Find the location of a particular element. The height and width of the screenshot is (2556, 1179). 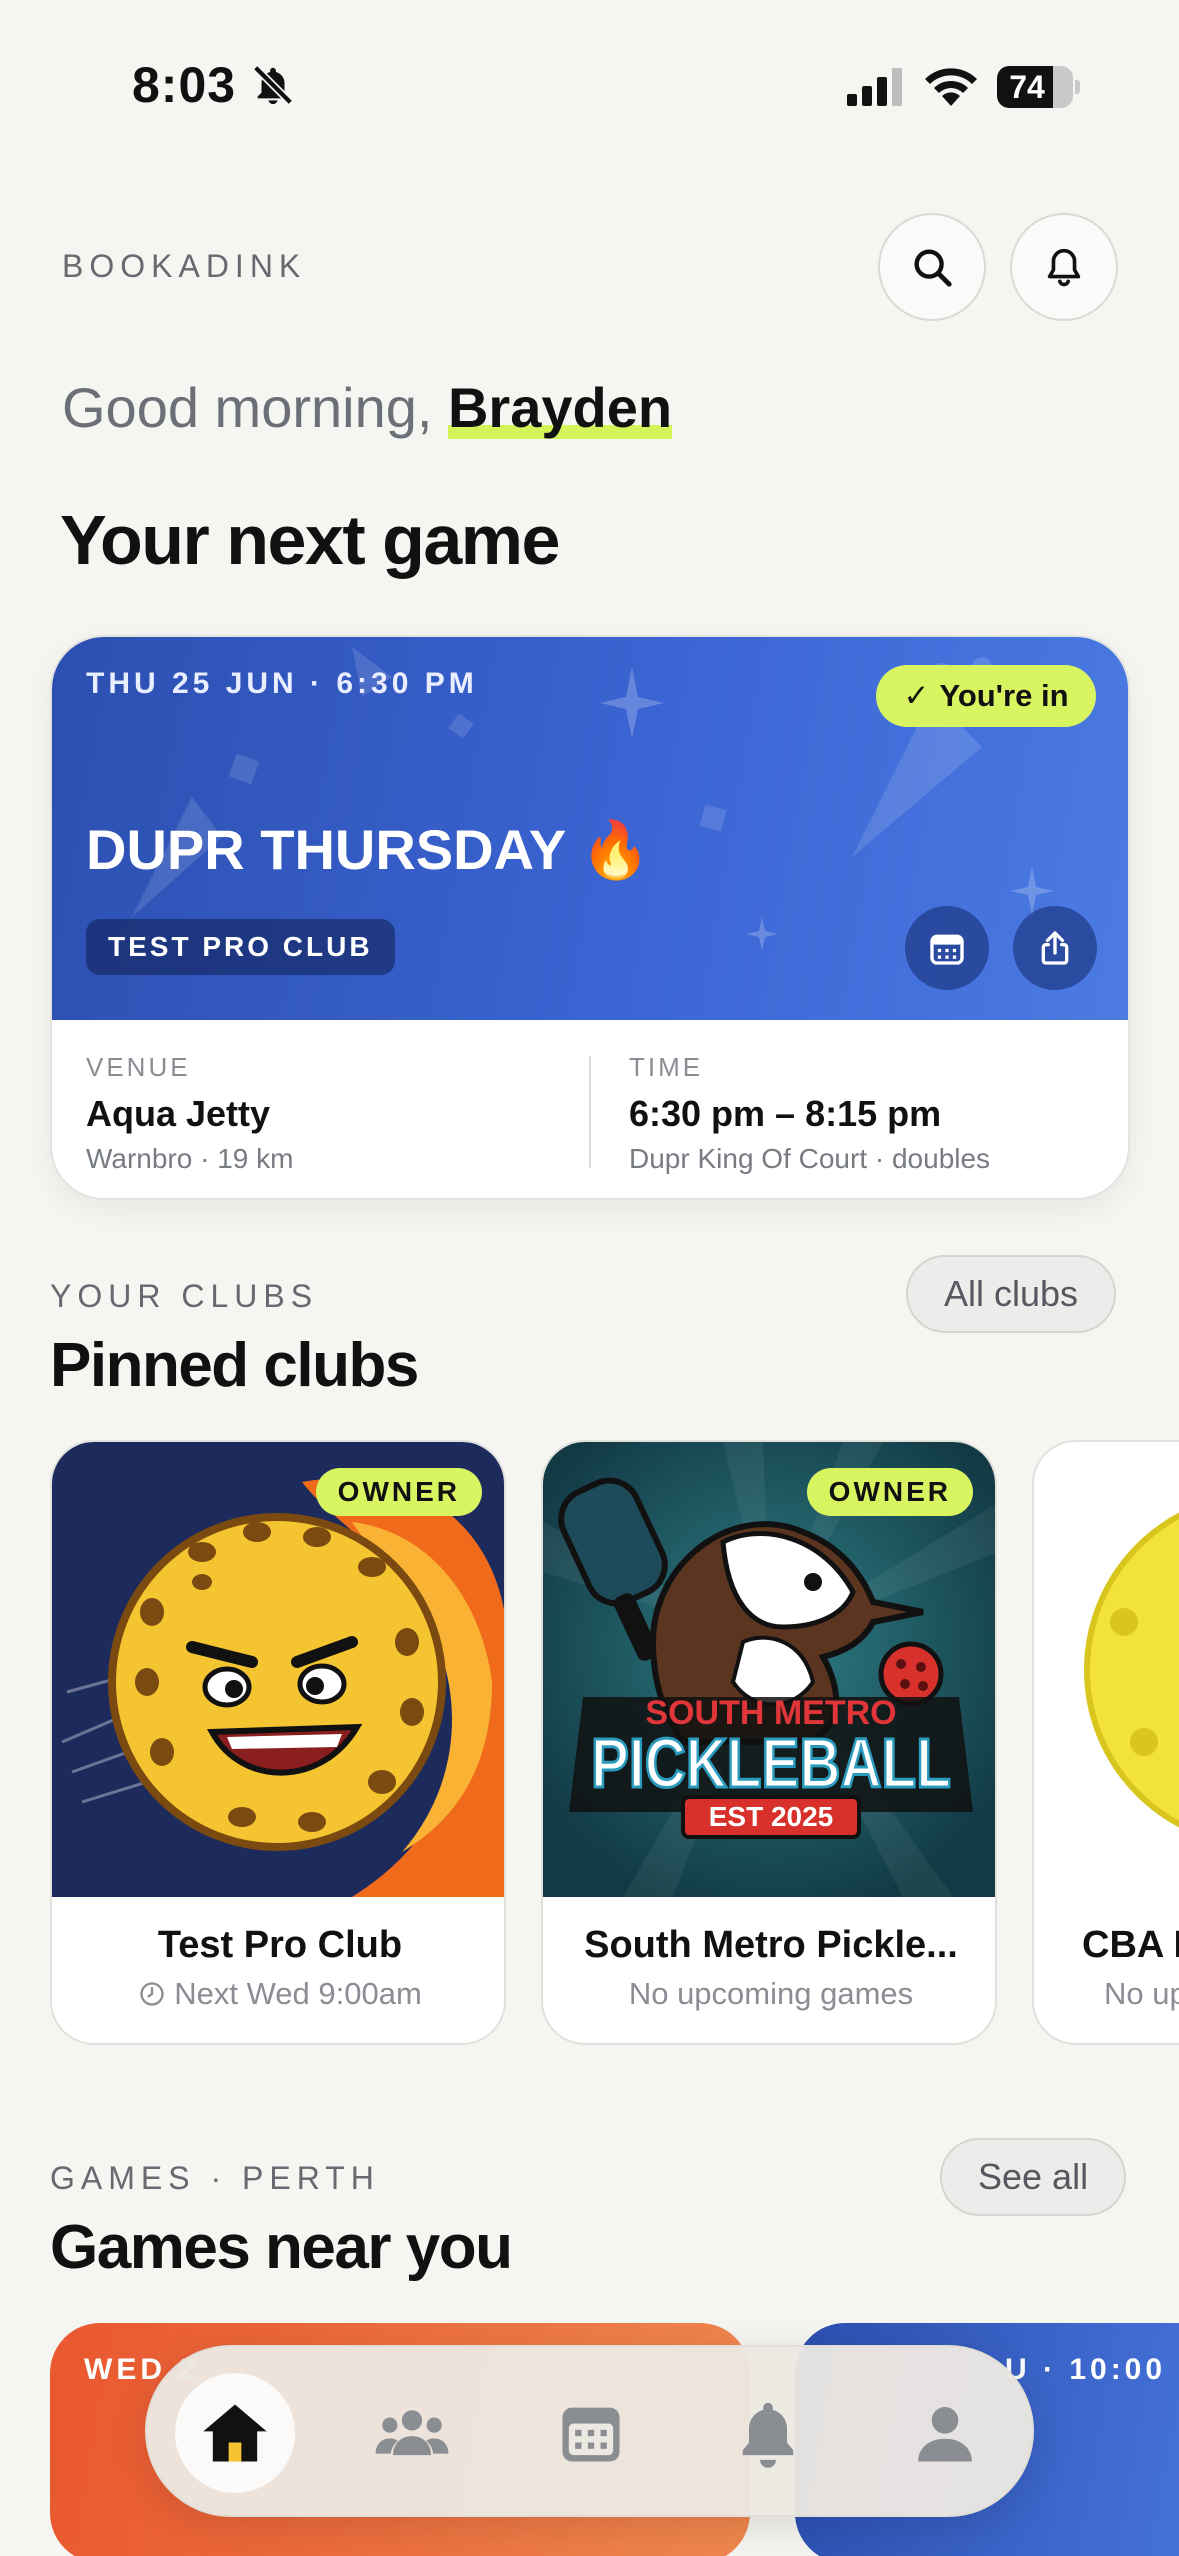

profile-icon is located at coordinates (945, 2434).